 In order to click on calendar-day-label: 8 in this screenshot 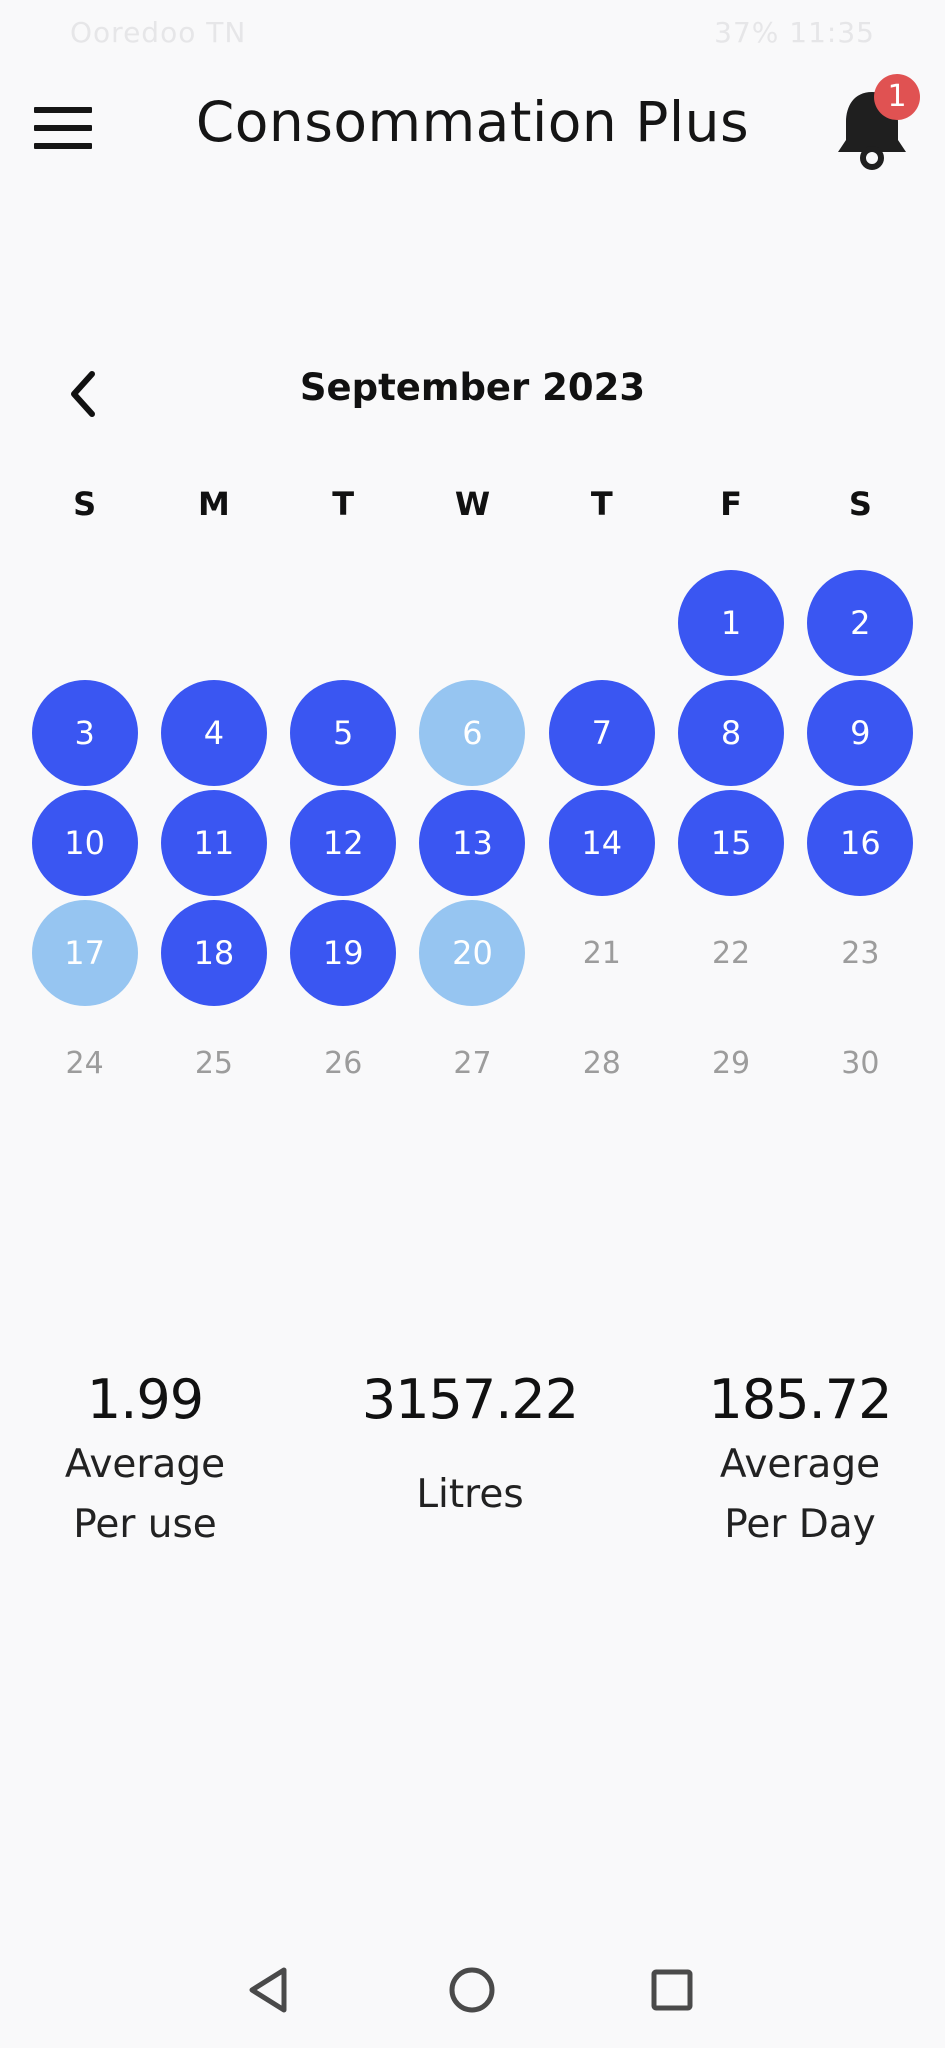, I will do `click(731, 733)`.